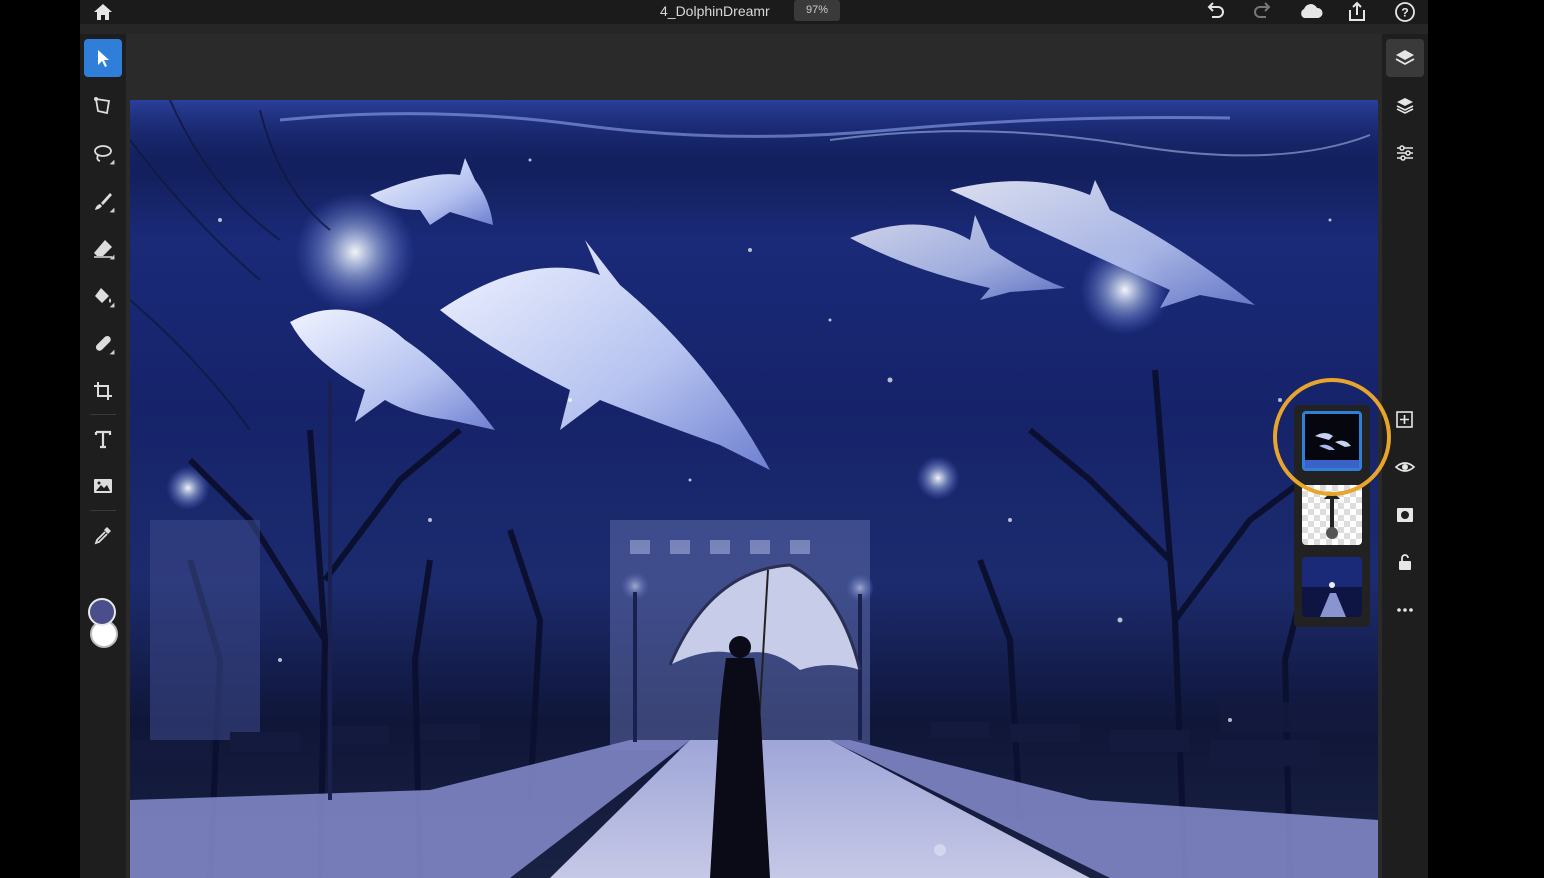  I want to click on help-icon: ?, so click(1405, 12).